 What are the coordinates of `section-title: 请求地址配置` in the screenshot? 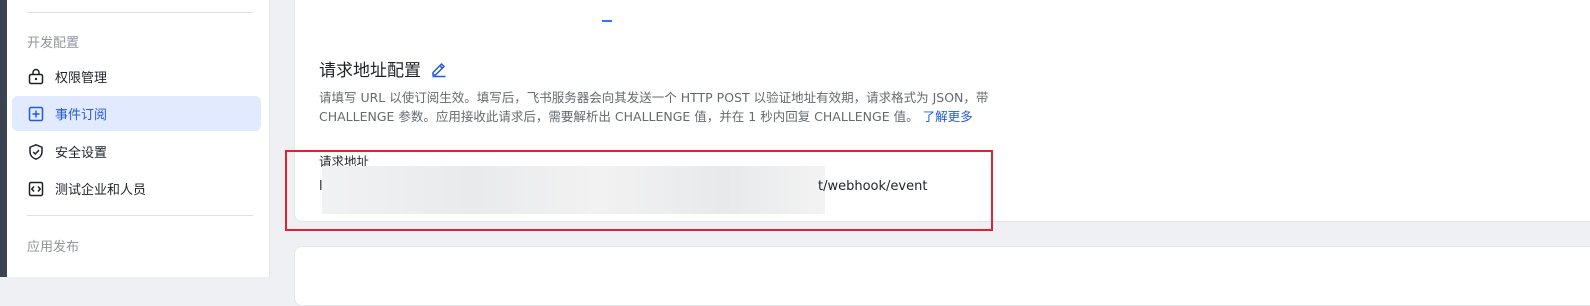 It's located at (383, 68).